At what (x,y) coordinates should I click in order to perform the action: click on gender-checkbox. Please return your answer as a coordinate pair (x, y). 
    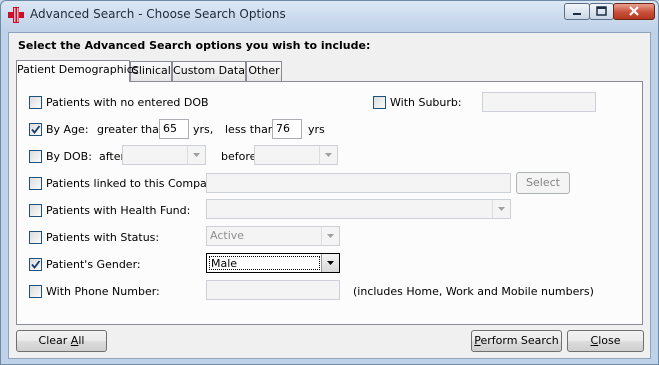
    Looking at the image, I should click on (35, 264).